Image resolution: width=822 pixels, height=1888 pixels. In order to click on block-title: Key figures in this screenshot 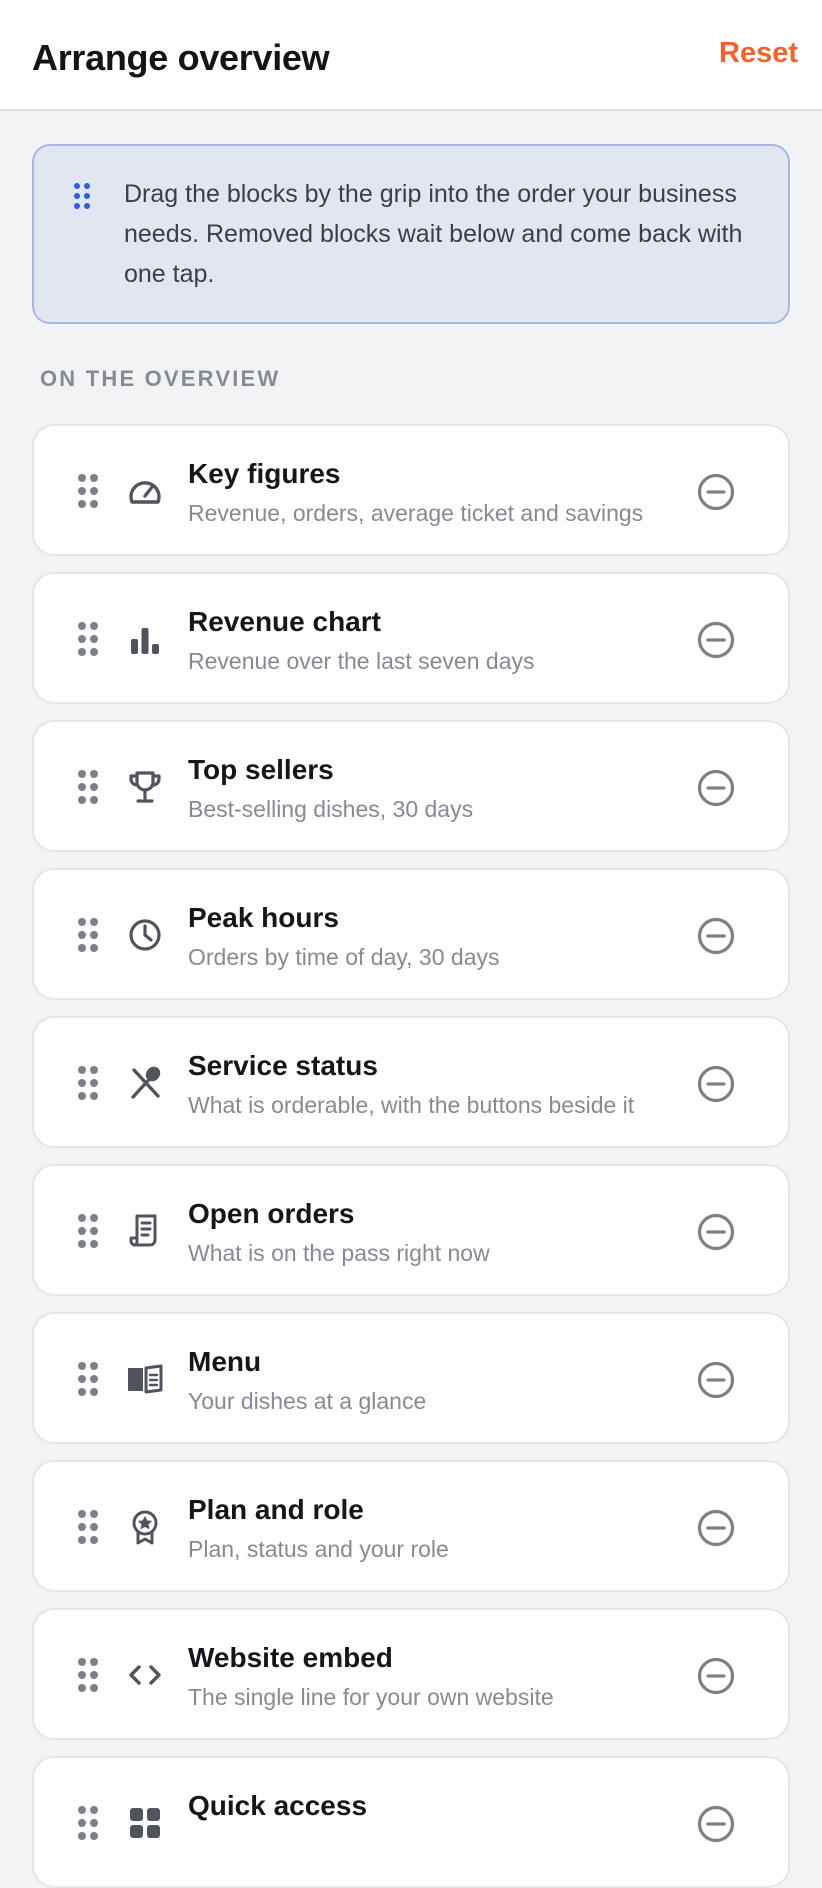, I will do `click(264, 473)`.